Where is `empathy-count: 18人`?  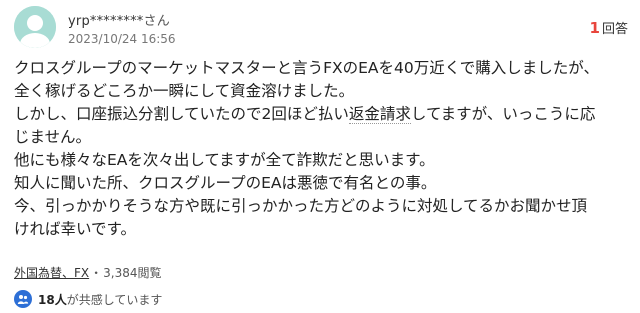 empathy-count: 18人 is located at coordinates (52, 299).